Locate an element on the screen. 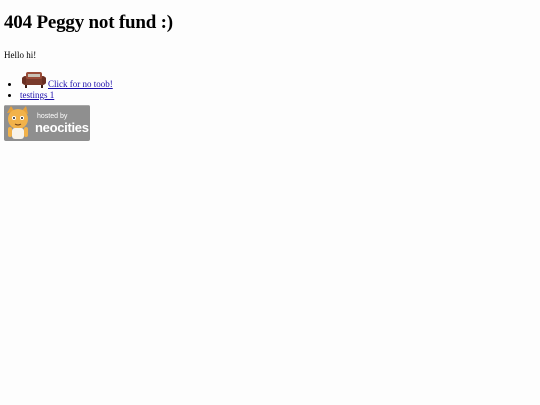  badge-line1: hosted by is located at coordinates (52, 116).